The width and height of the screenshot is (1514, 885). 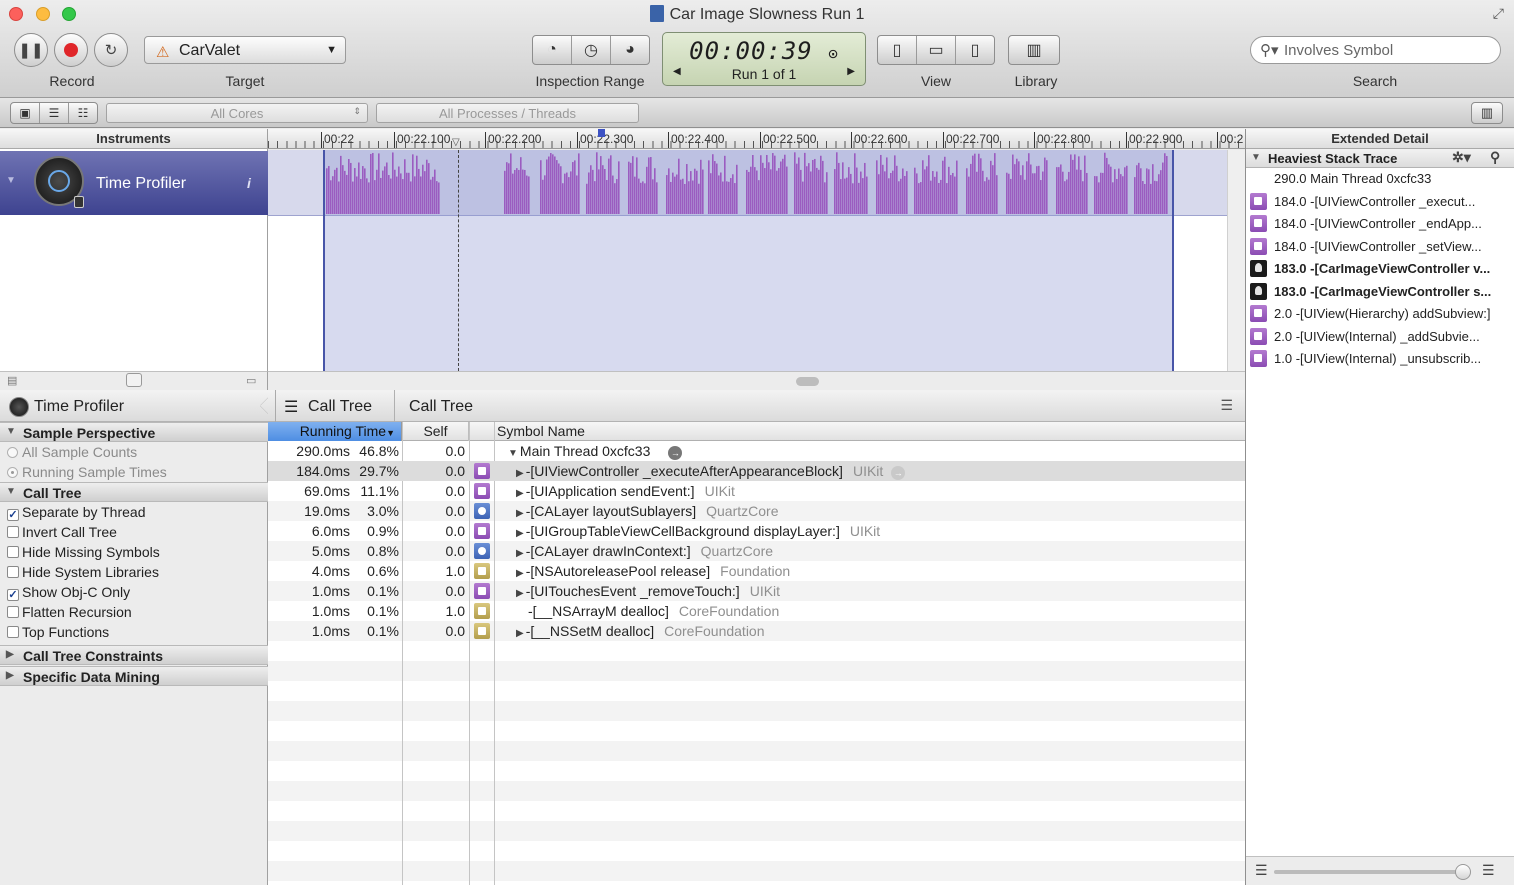 I want to click on option-flatten-recursion: Flatten Recursion, so click(x=69, y=612).